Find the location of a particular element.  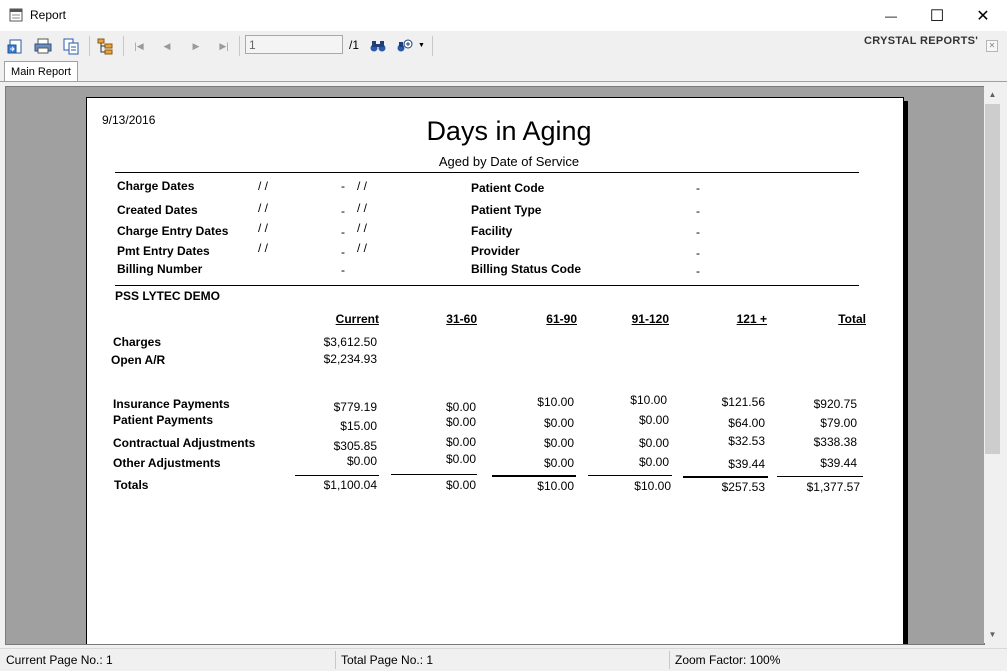

row-label: Other Adjustments is located at coordinates (167, 463).